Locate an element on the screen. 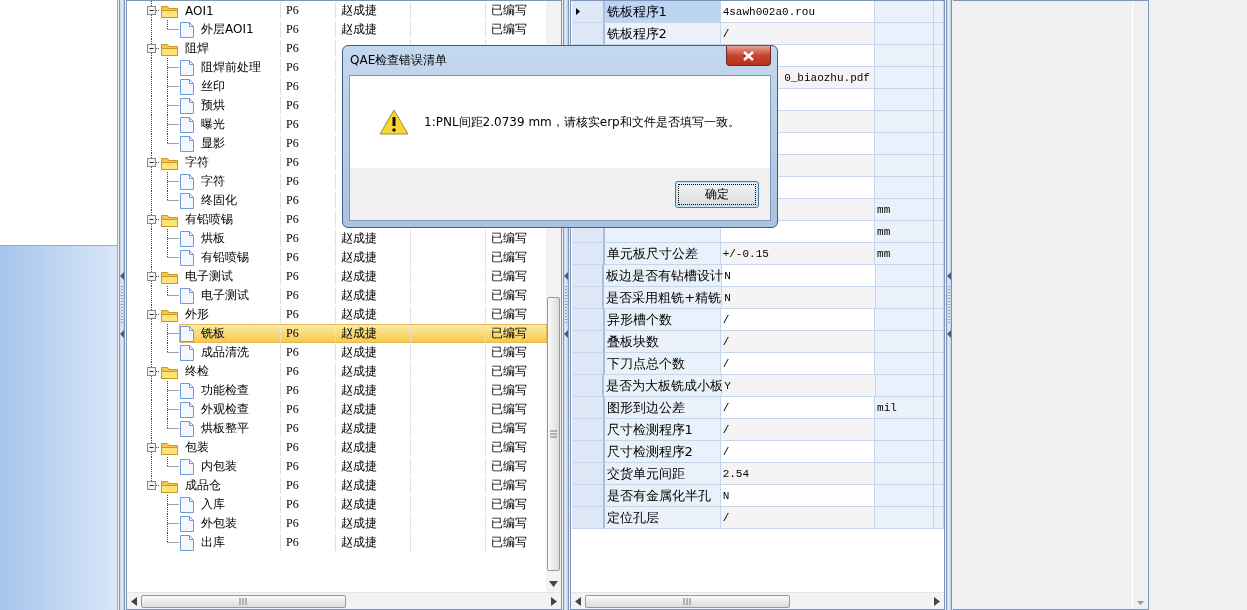 The image size is (1247, 610). tree-node-label: 烘板整平 is located at coordinates (225, 428).